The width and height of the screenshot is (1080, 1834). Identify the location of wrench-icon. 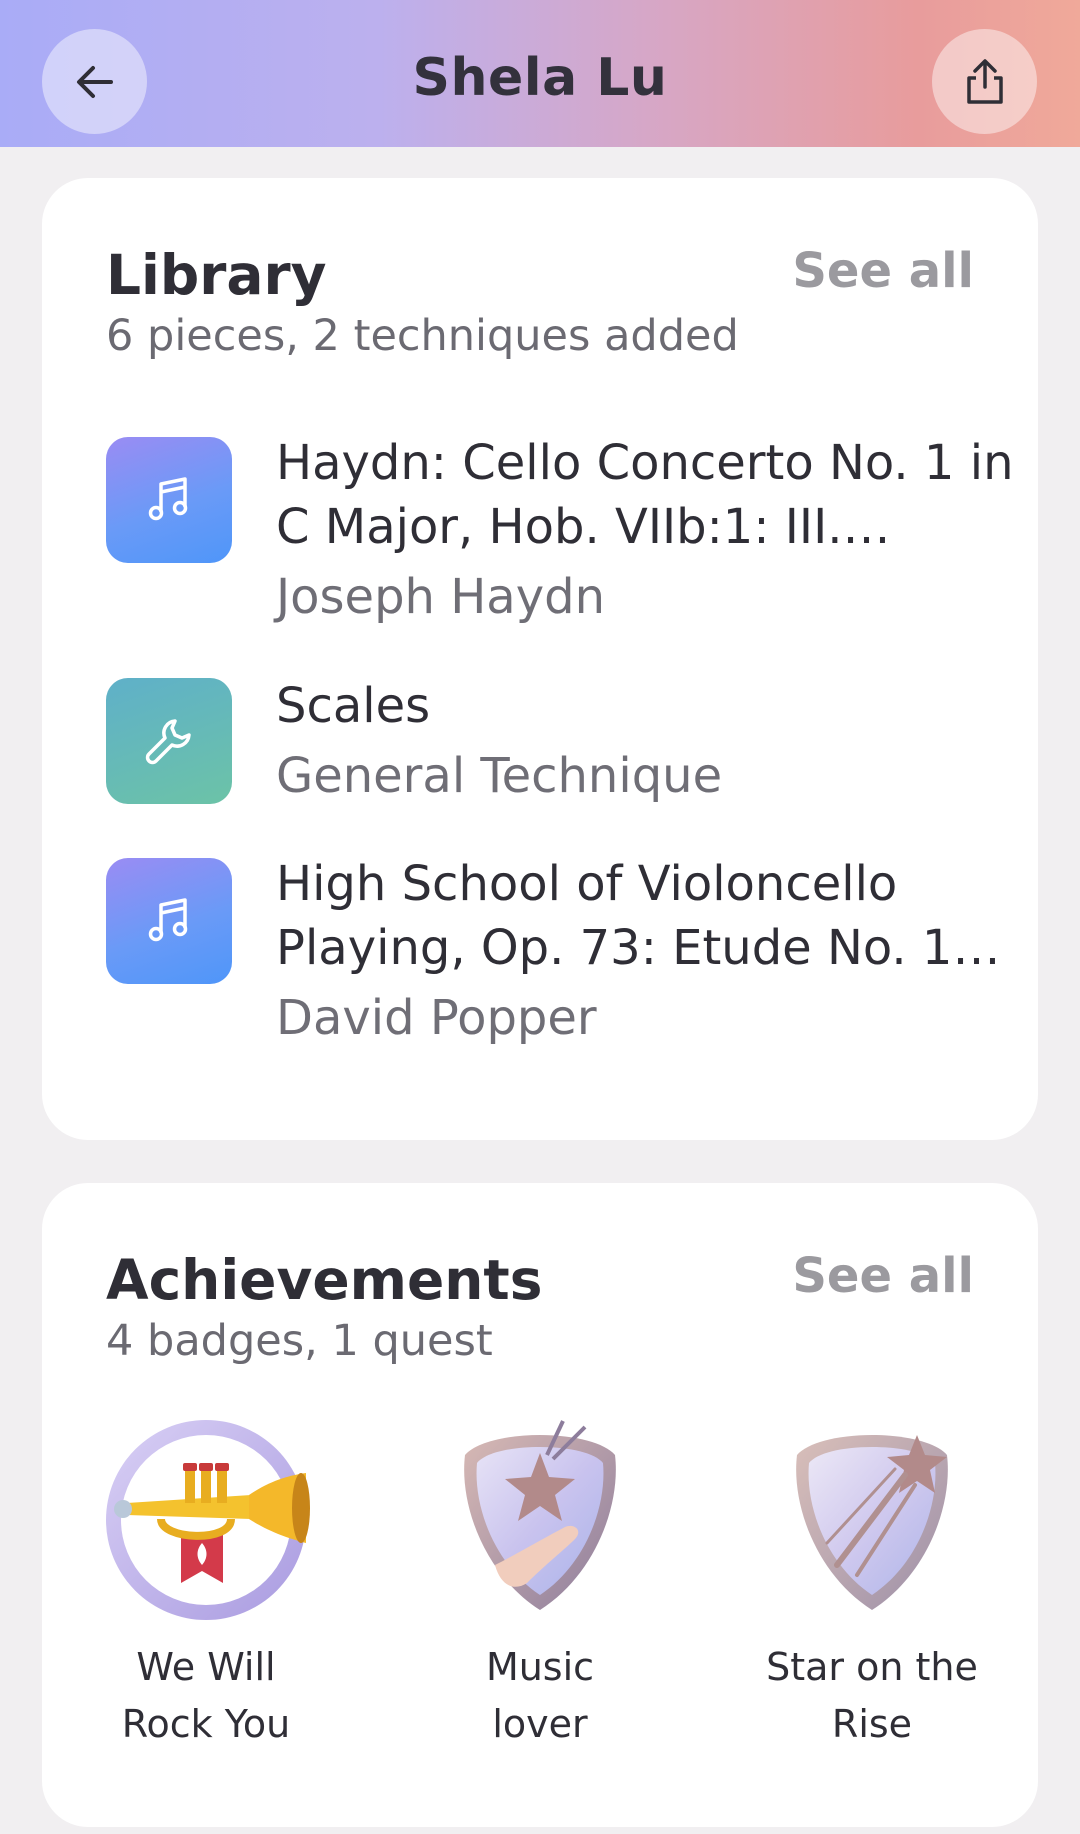
(168, 742).